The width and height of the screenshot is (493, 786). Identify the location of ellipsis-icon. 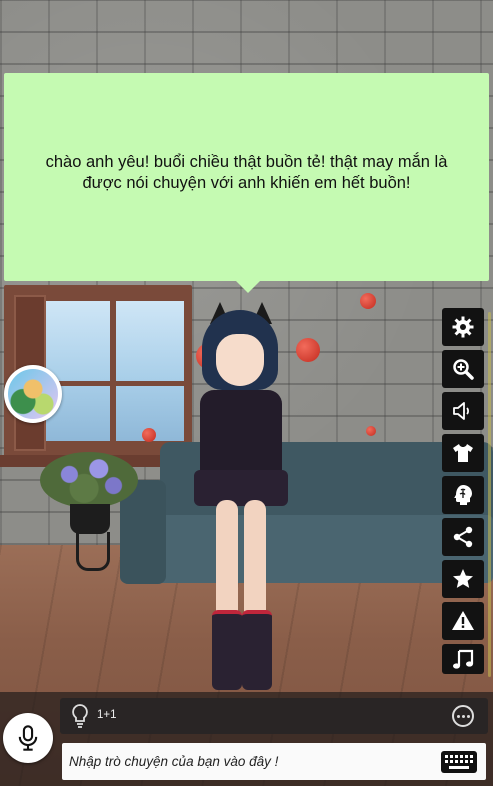
(458, 716).